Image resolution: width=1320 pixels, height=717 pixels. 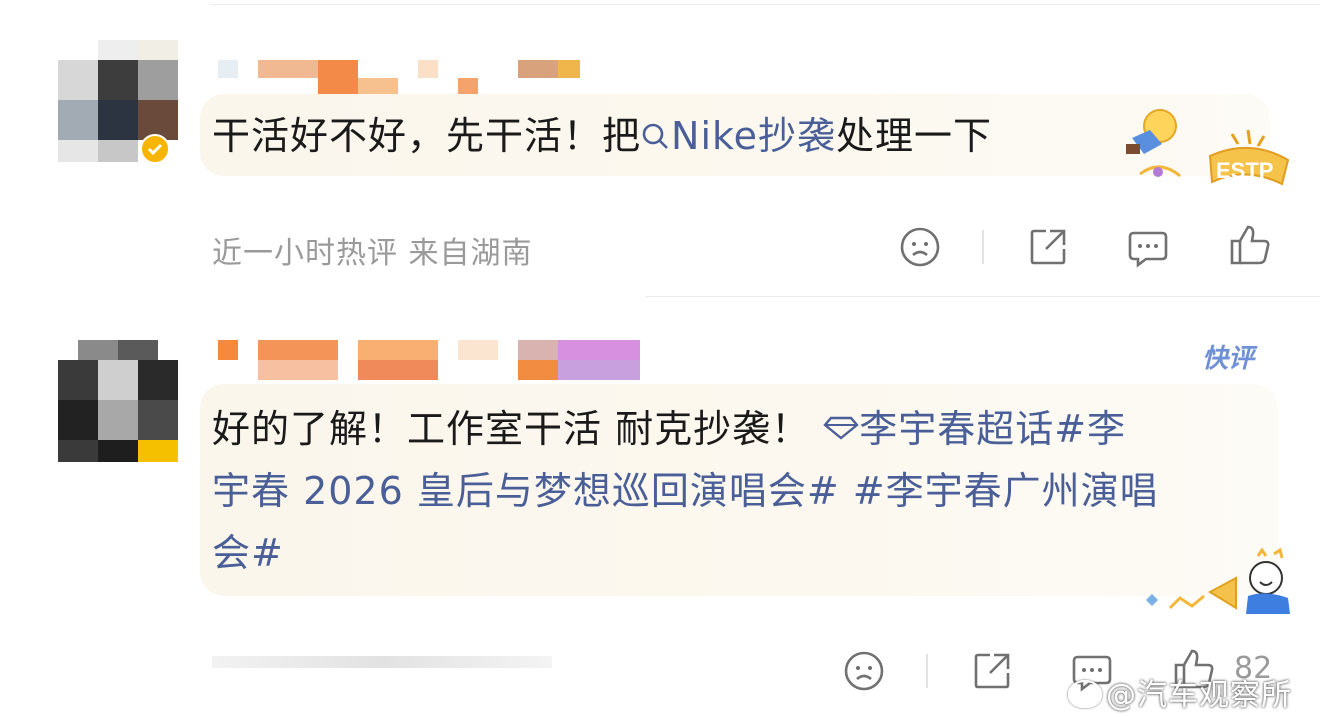 What do you see at coordinates (118, 401) in the screenshot?
I see `avatar` at bounding box center [118, 401].